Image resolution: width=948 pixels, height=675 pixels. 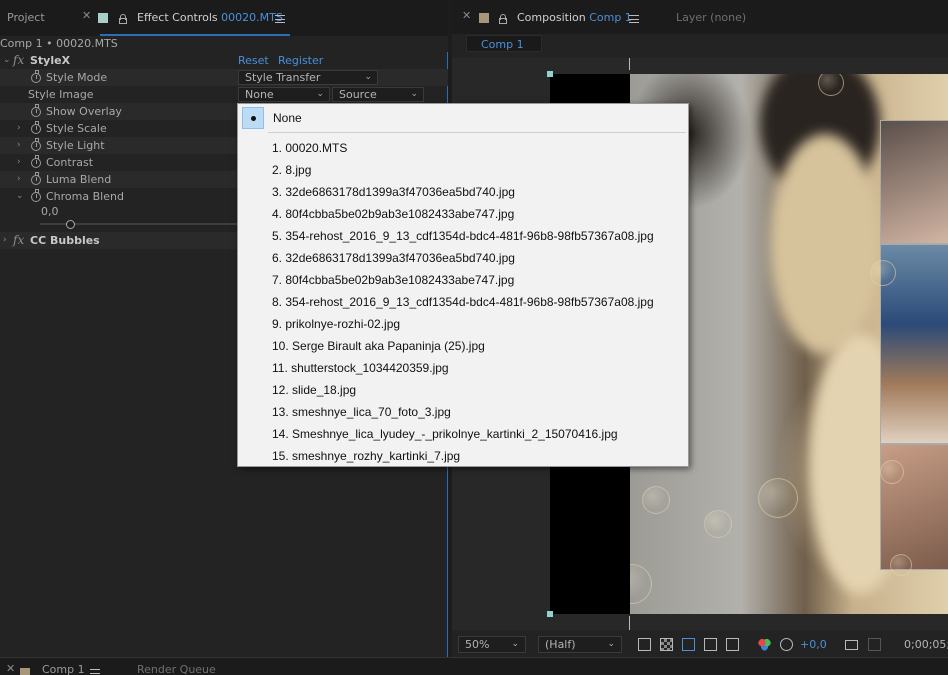 What do you see at coordinates (700, 644) in the screenshot?
I see `viewer-toolbar: 50% ⌄ (Half) ⌄ +0,0 0;00;05;2` at bounding box center [700, 644].